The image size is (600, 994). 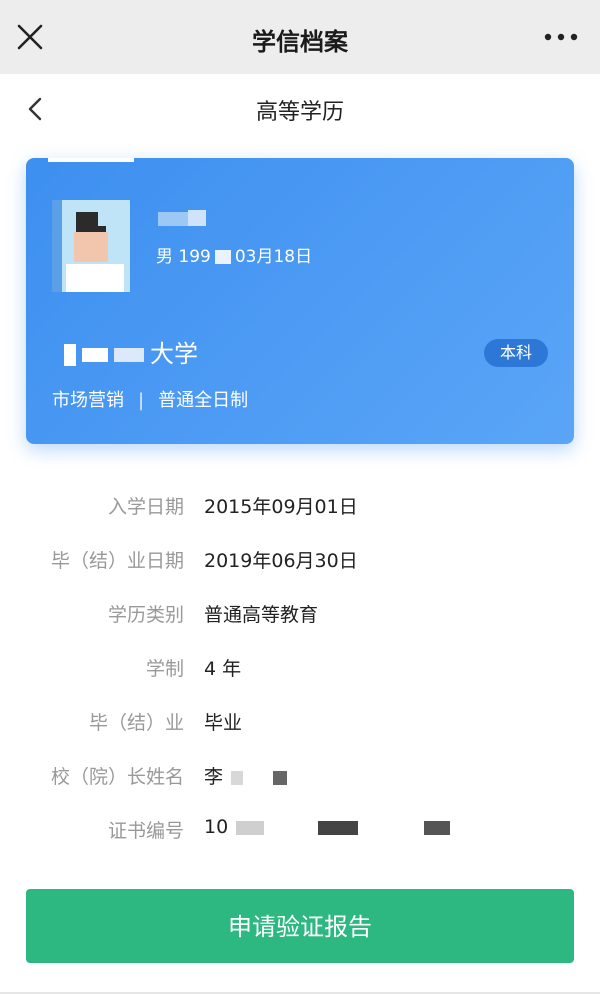 What do you see at coordinates (300, 777) in the screenshot?
I see `info-row-principal-name: 校（院）长姓名 李` at bounding box center [300, 777].